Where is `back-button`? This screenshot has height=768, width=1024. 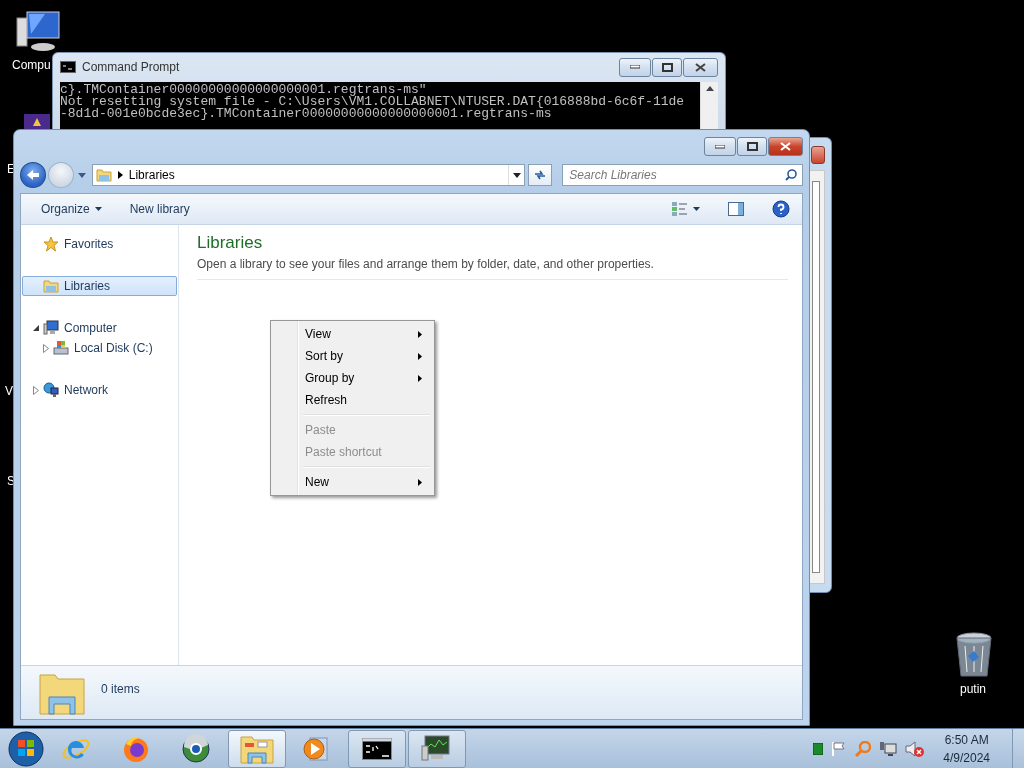
back-button is located at coordinates (33, 175).